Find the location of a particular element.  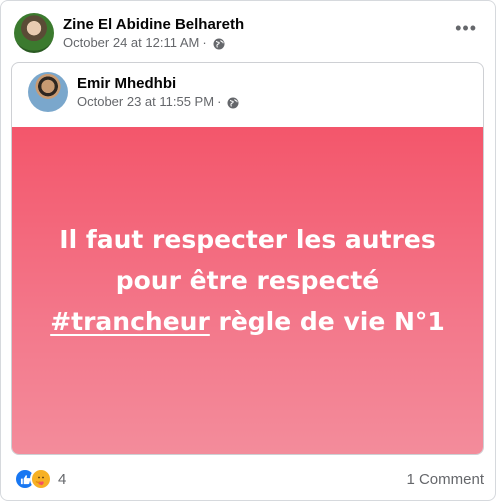

shared-post-header: Emir Mhedhbi October 23 at 11:55 PM · is located at coordinates (133, 92).